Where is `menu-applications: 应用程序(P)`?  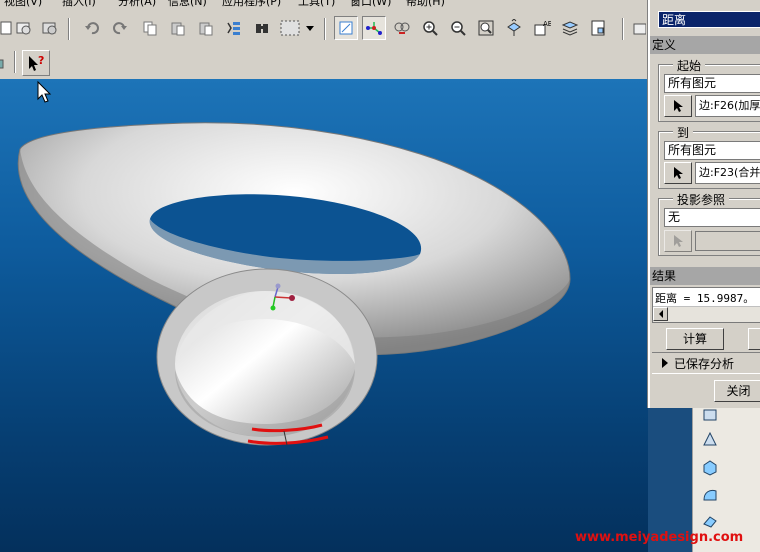 menu-applications: 应用程序(P) is located at coordinates (251, 4).